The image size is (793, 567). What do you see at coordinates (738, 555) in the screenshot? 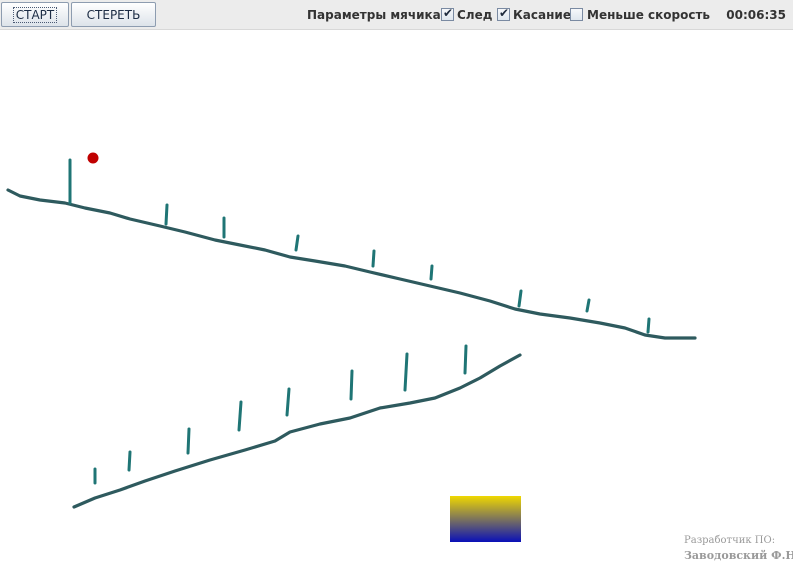
I see `developer-name: Заводовский Ф.Н.` at bounding box center [738, 555].